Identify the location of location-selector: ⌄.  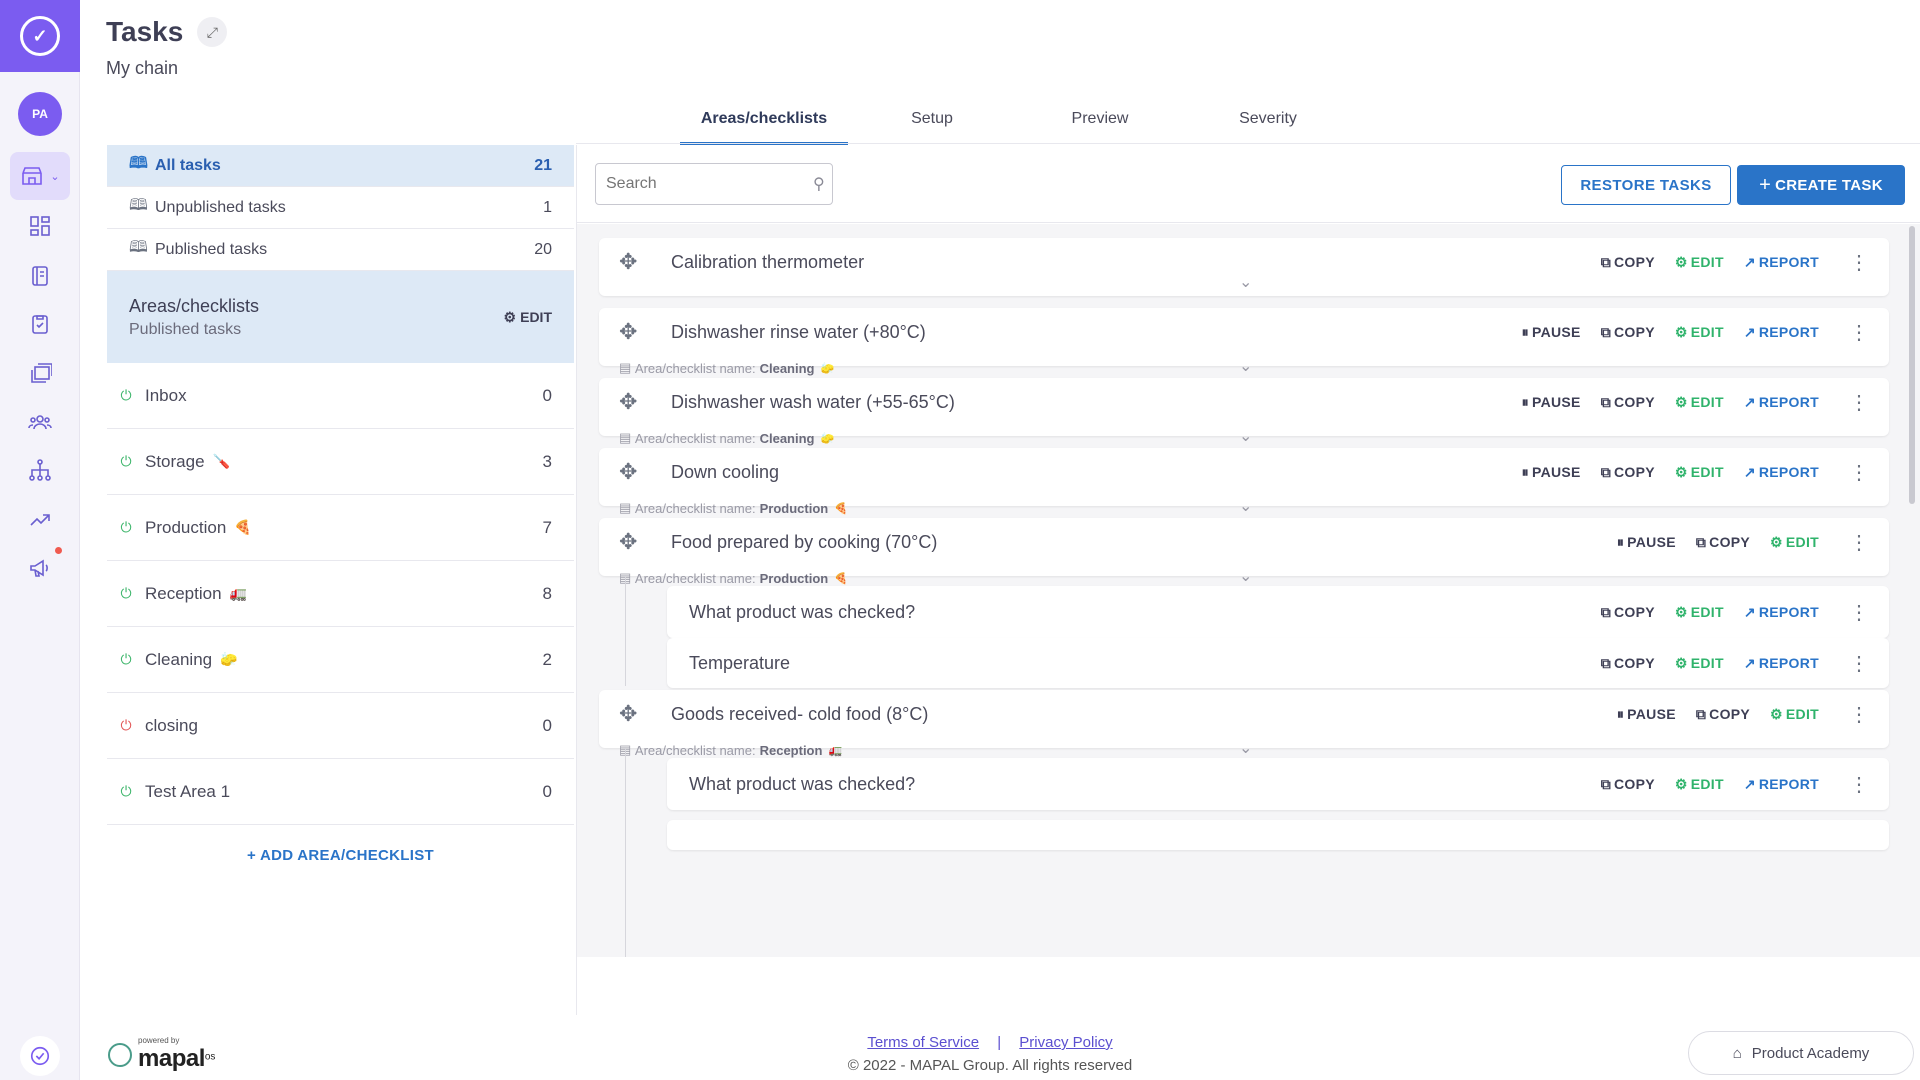
(40, 176).